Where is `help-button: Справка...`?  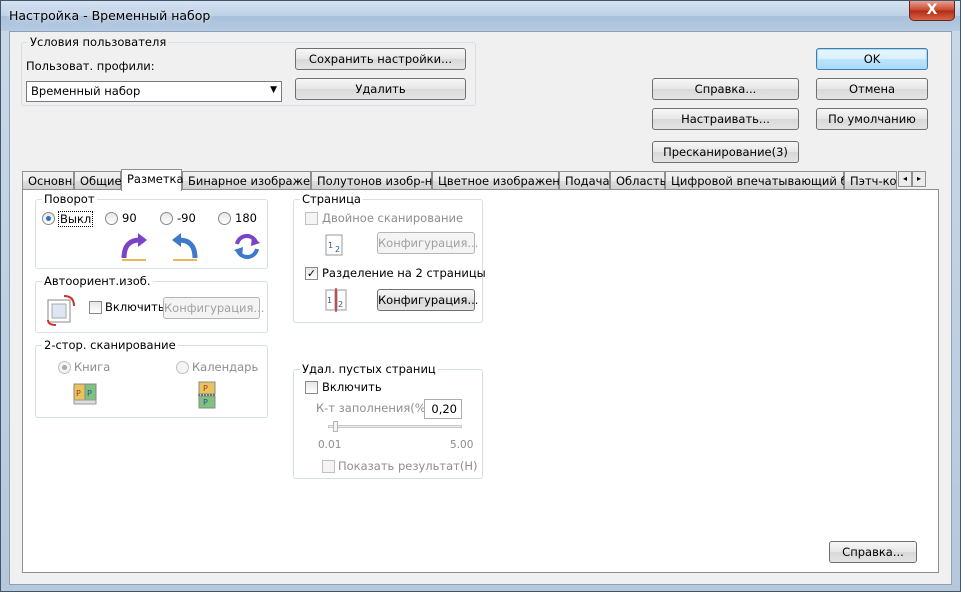 help-button: Справка... is located at coordinates (725, 89).